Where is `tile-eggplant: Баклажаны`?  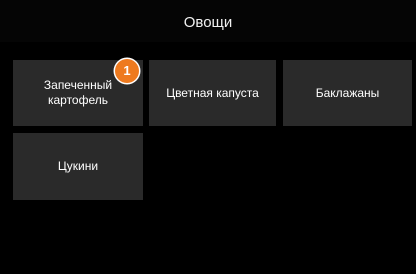 tile-eggplant: Баклажаны is located at coordinates (347, 93).